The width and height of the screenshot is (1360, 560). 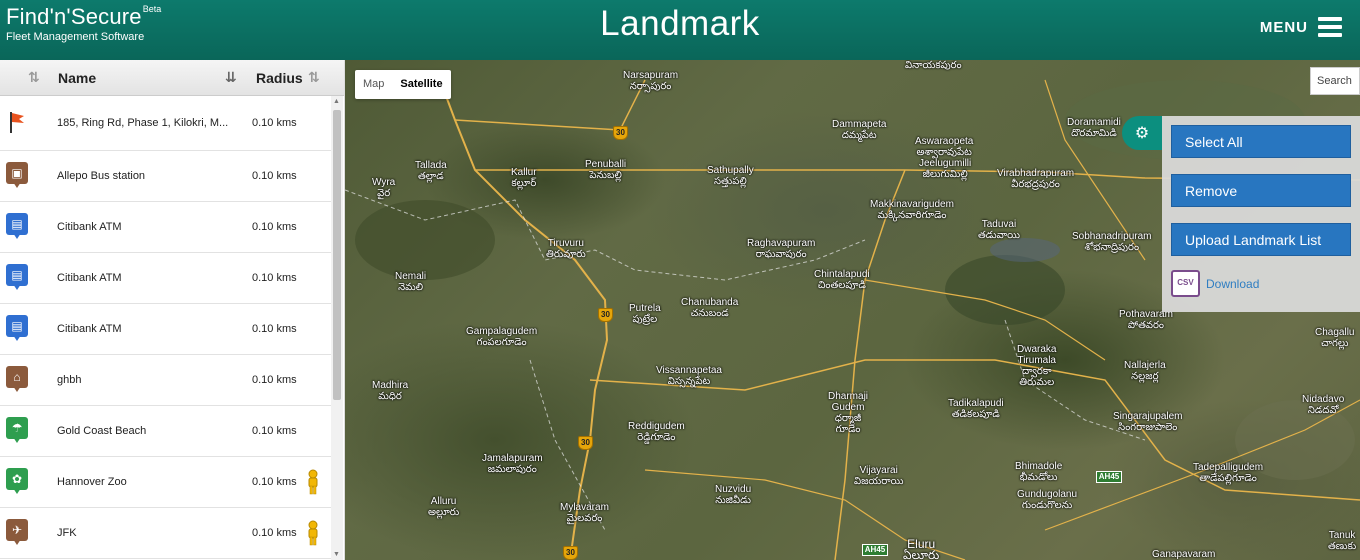 What do you see at coordinates (17, 123) in the screenshot?
I see `flag-icon` at bounding box center [17, 123].